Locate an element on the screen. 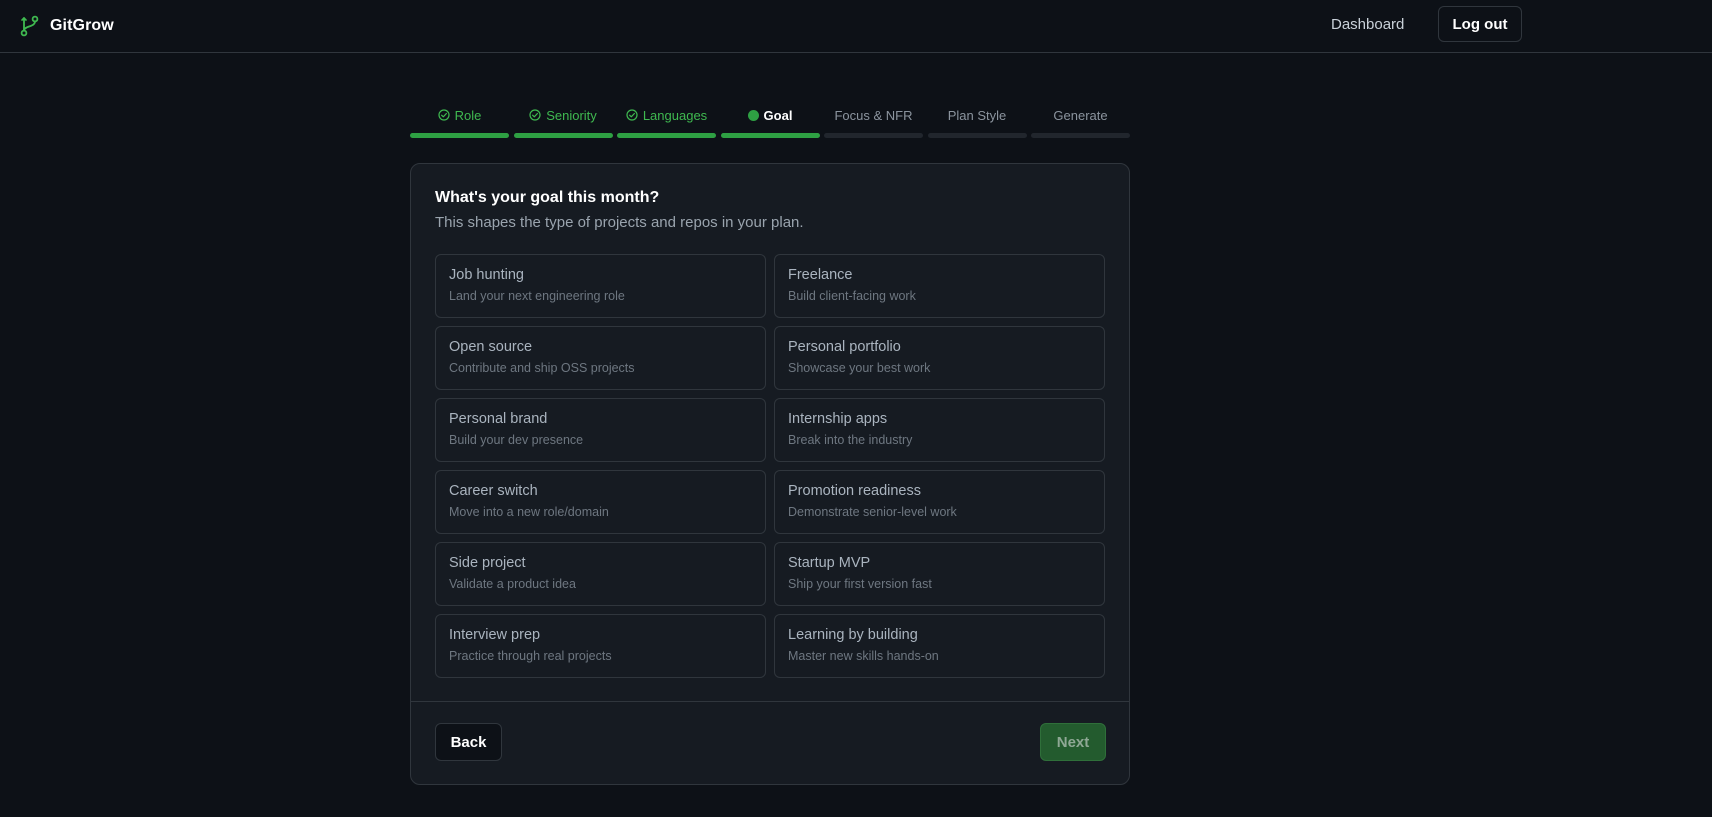  card-title: What's your goal this month? is located at coordinates (547, 197).